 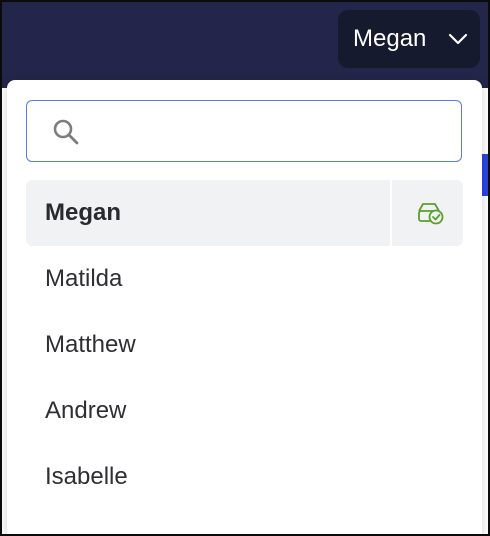 What do you see at coordinates (84, 278) in the screenshot?
I see `user-name: Matilda` at bounding box center [84, 278].